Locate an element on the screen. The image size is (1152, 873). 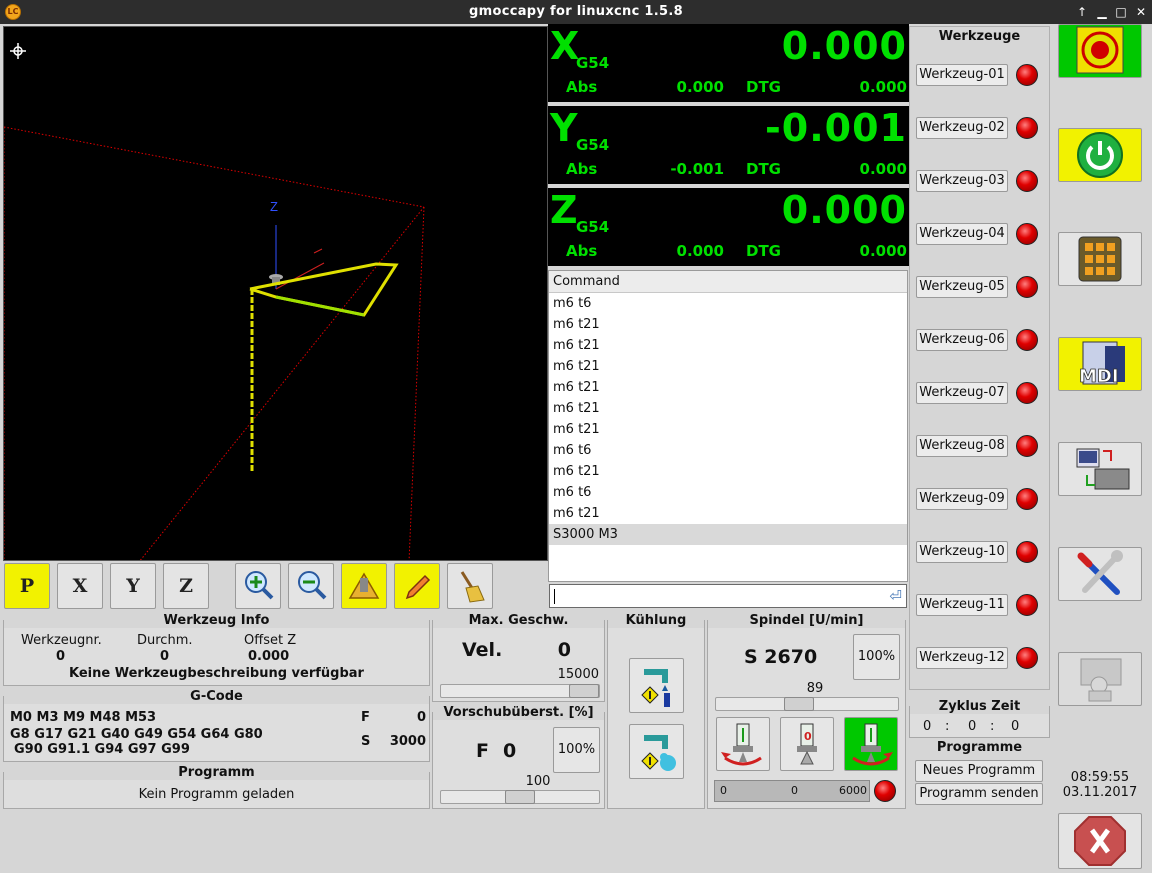
spindle-bar-min: 0 is located at coordinates (723, 790).